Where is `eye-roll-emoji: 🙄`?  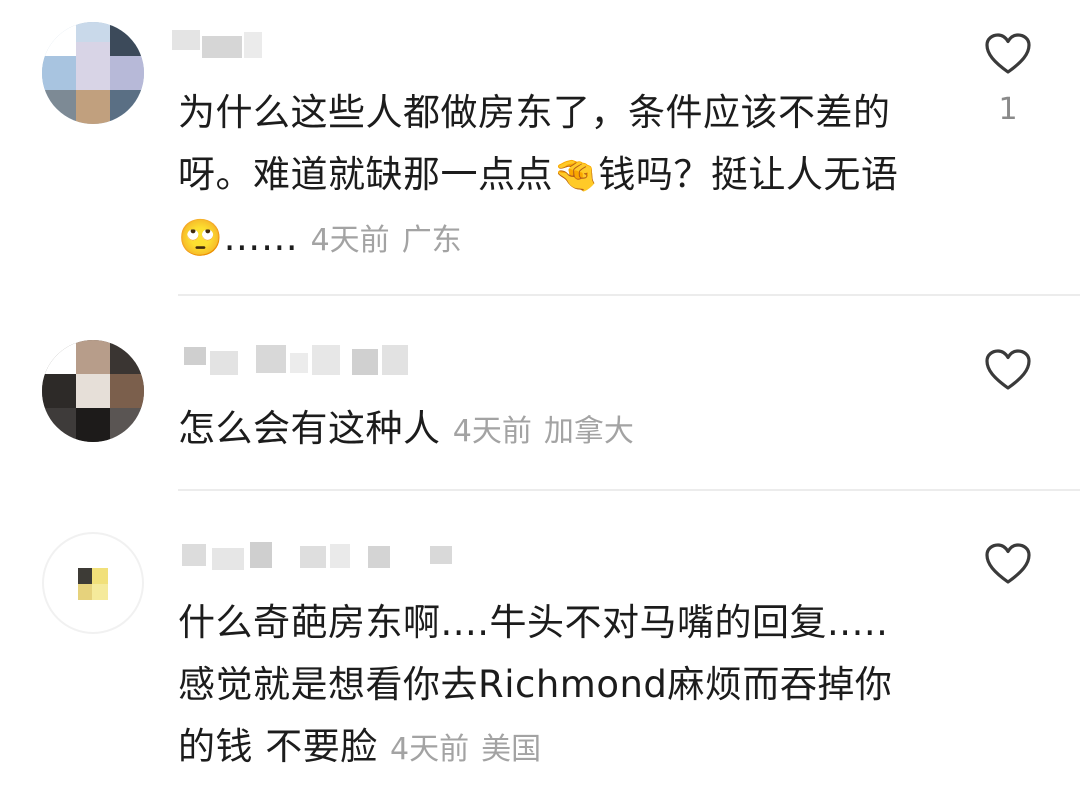 eye-roll-emoji: 🙄 is located at coordinates (201, 238).